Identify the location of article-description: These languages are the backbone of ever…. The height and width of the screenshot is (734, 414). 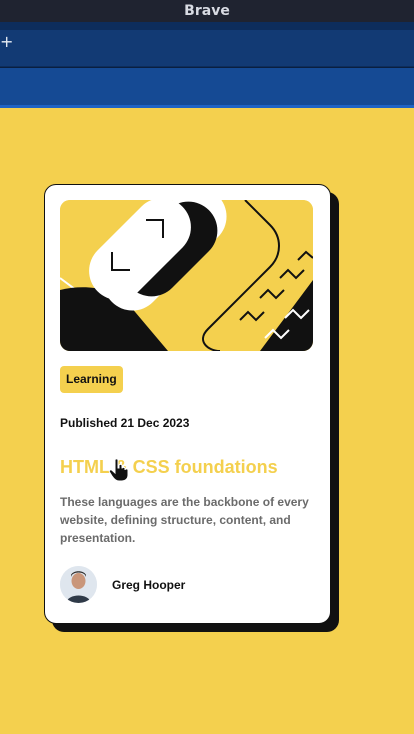
(184, 520).